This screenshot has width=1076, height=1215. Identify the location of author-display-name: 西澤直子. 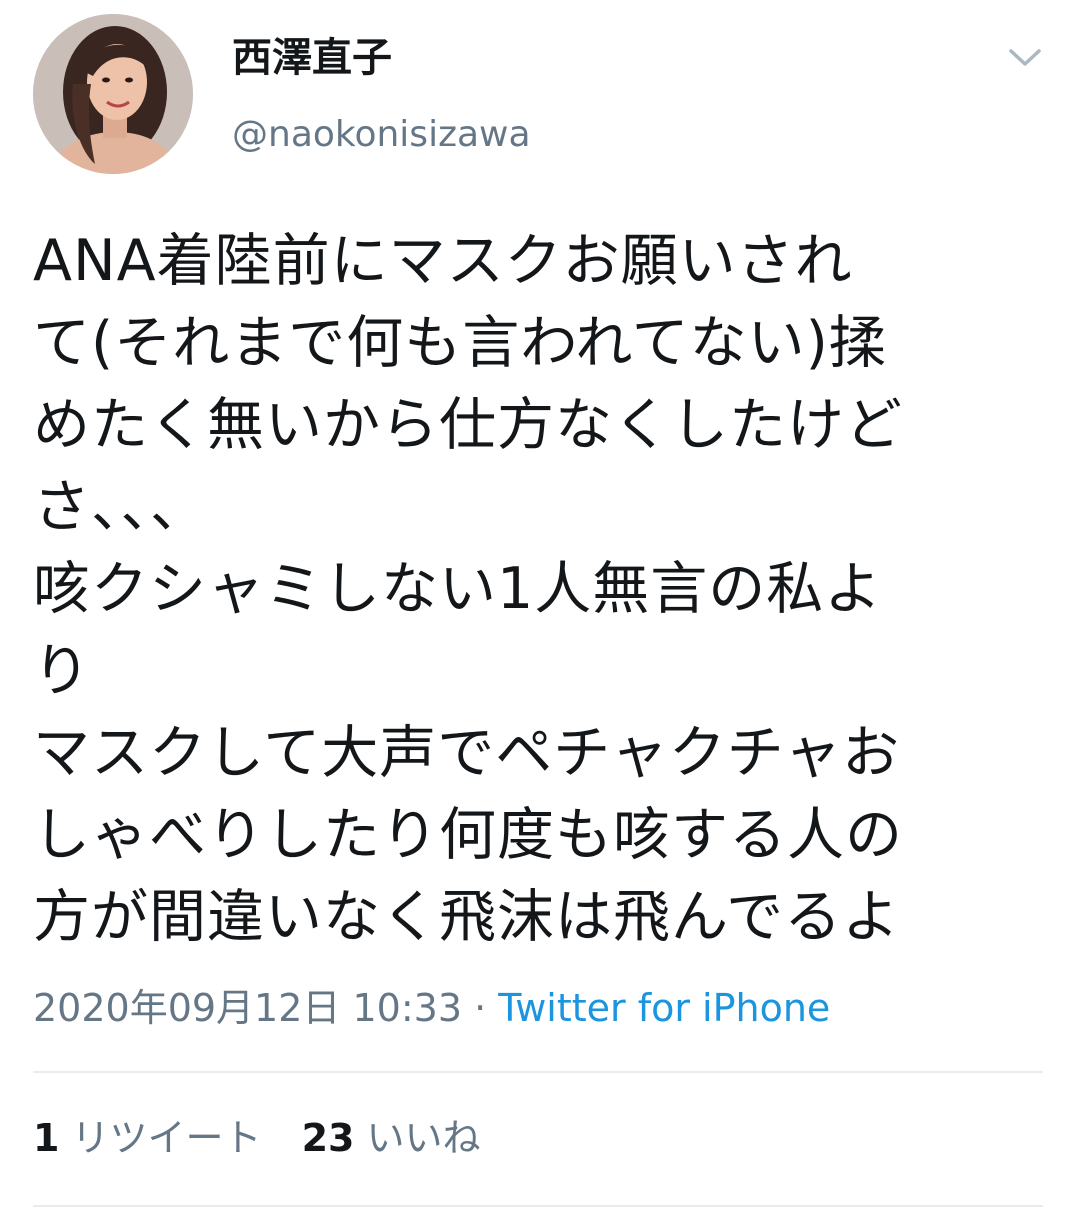
(312, 58).